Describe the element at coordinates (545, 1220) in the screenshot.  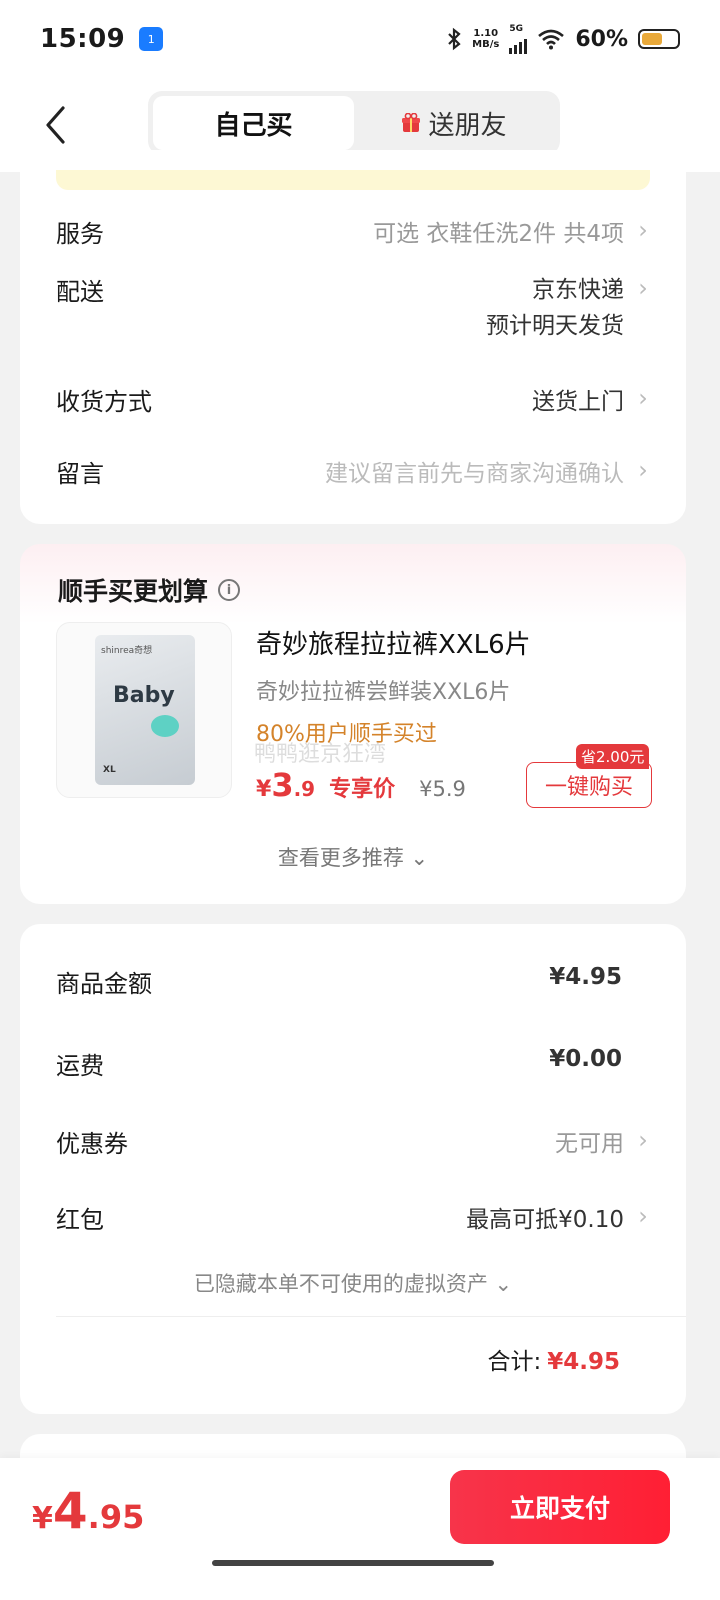
I see `red-packet-value: 最高可抵¥0.10` at that location.